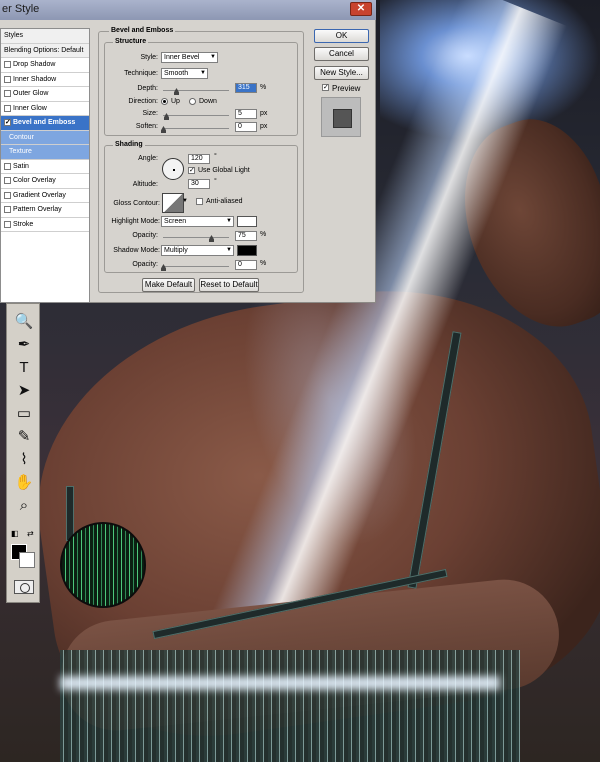 The height and width of the screenshot is (762, 600). What do you see at coordinates (246, 236) in the screenshot?
I see `highlight-opacity-input: 75` at bounding box center [246, 236].